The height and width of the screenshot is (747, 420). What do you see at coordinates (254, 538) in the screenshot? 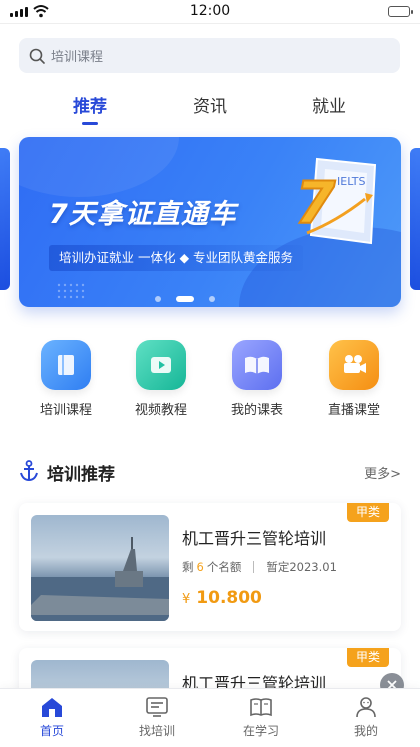
I see `course-title: 机工晋升三管轮培训` at bounding box center [254, 538].